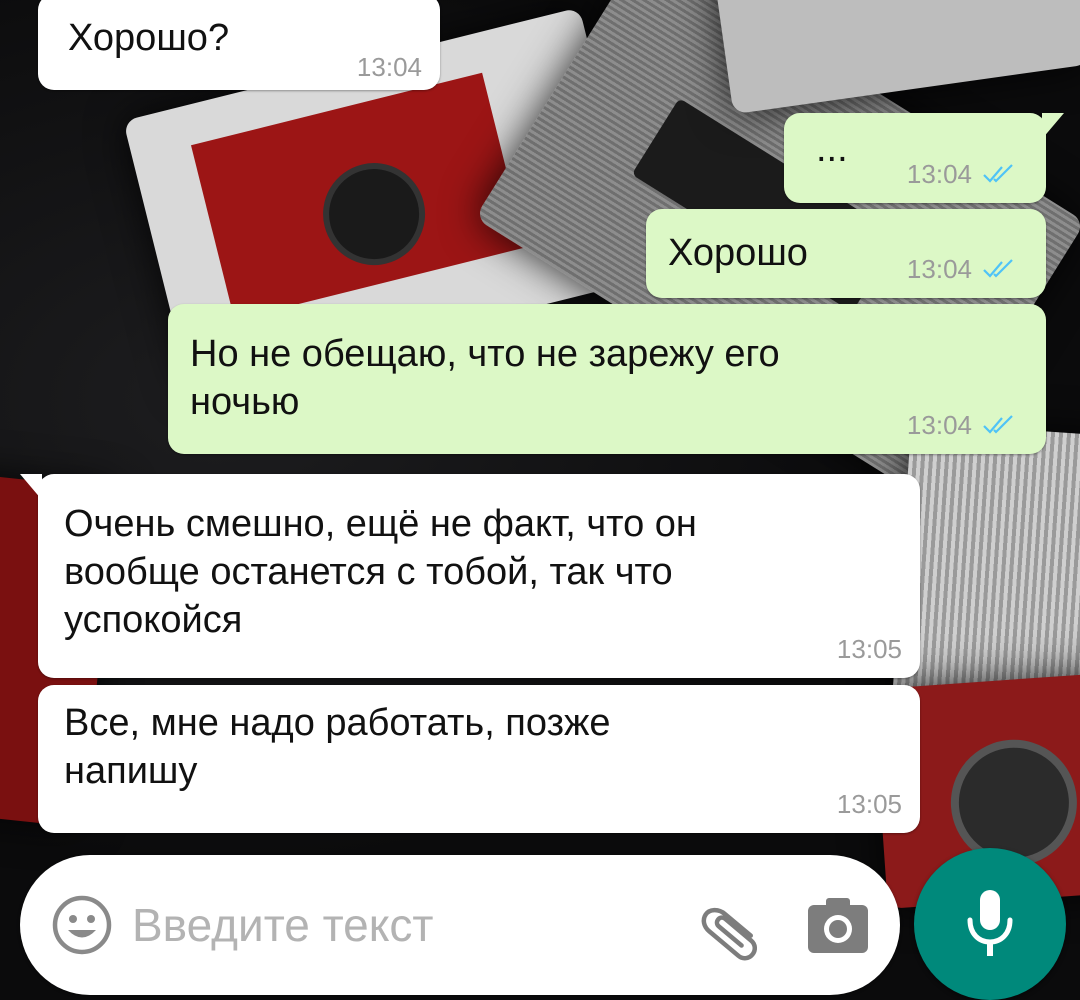 This screenshot has width=1080, height=1000. I want to click on message-composer, so click(460, 925).